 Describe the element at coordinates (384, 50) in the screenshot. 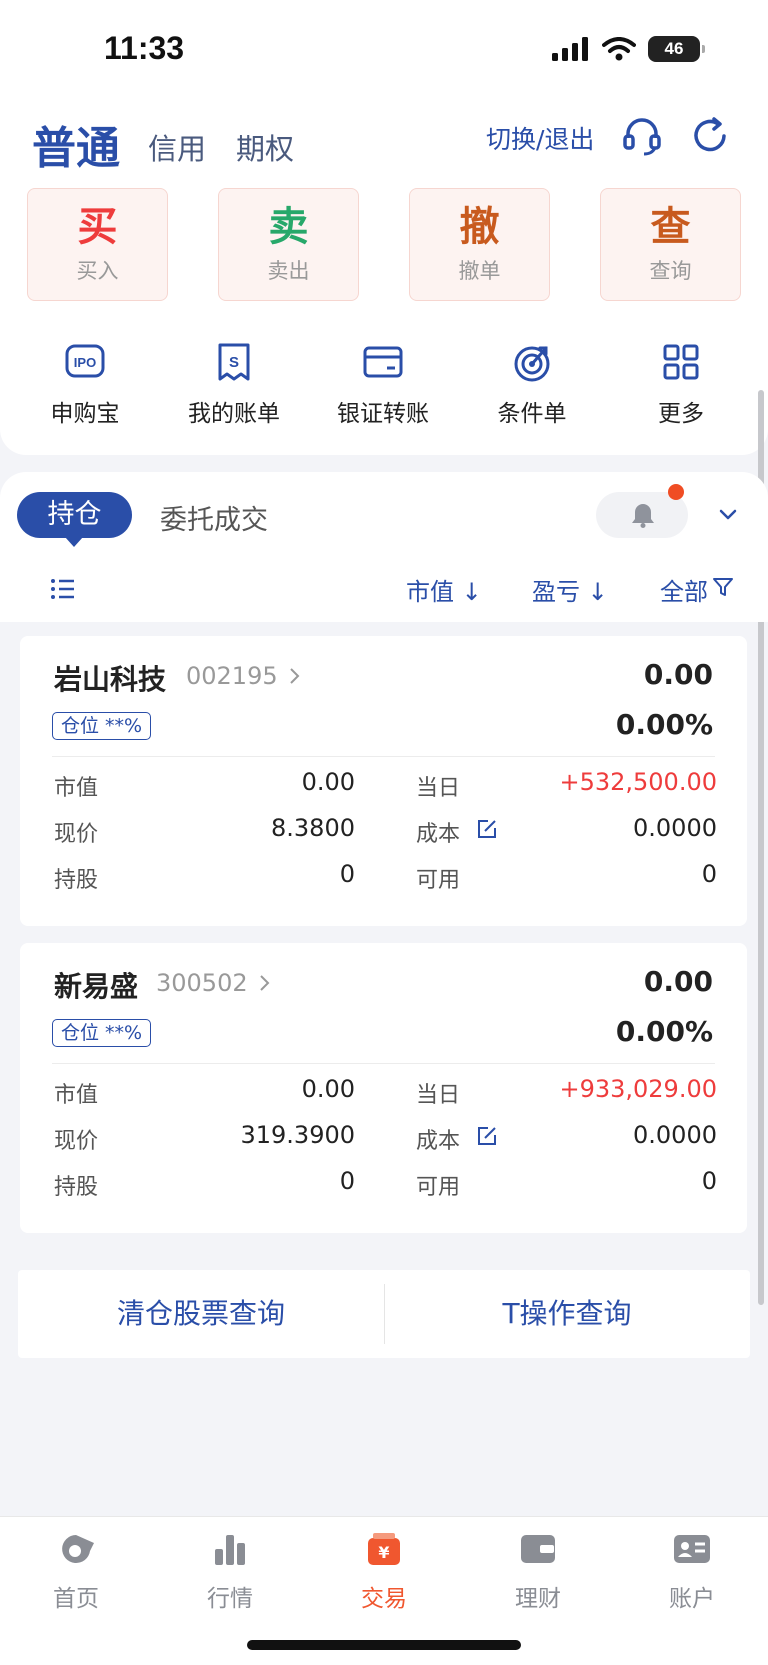

I see `status-bar: 11:33 46` at that location.